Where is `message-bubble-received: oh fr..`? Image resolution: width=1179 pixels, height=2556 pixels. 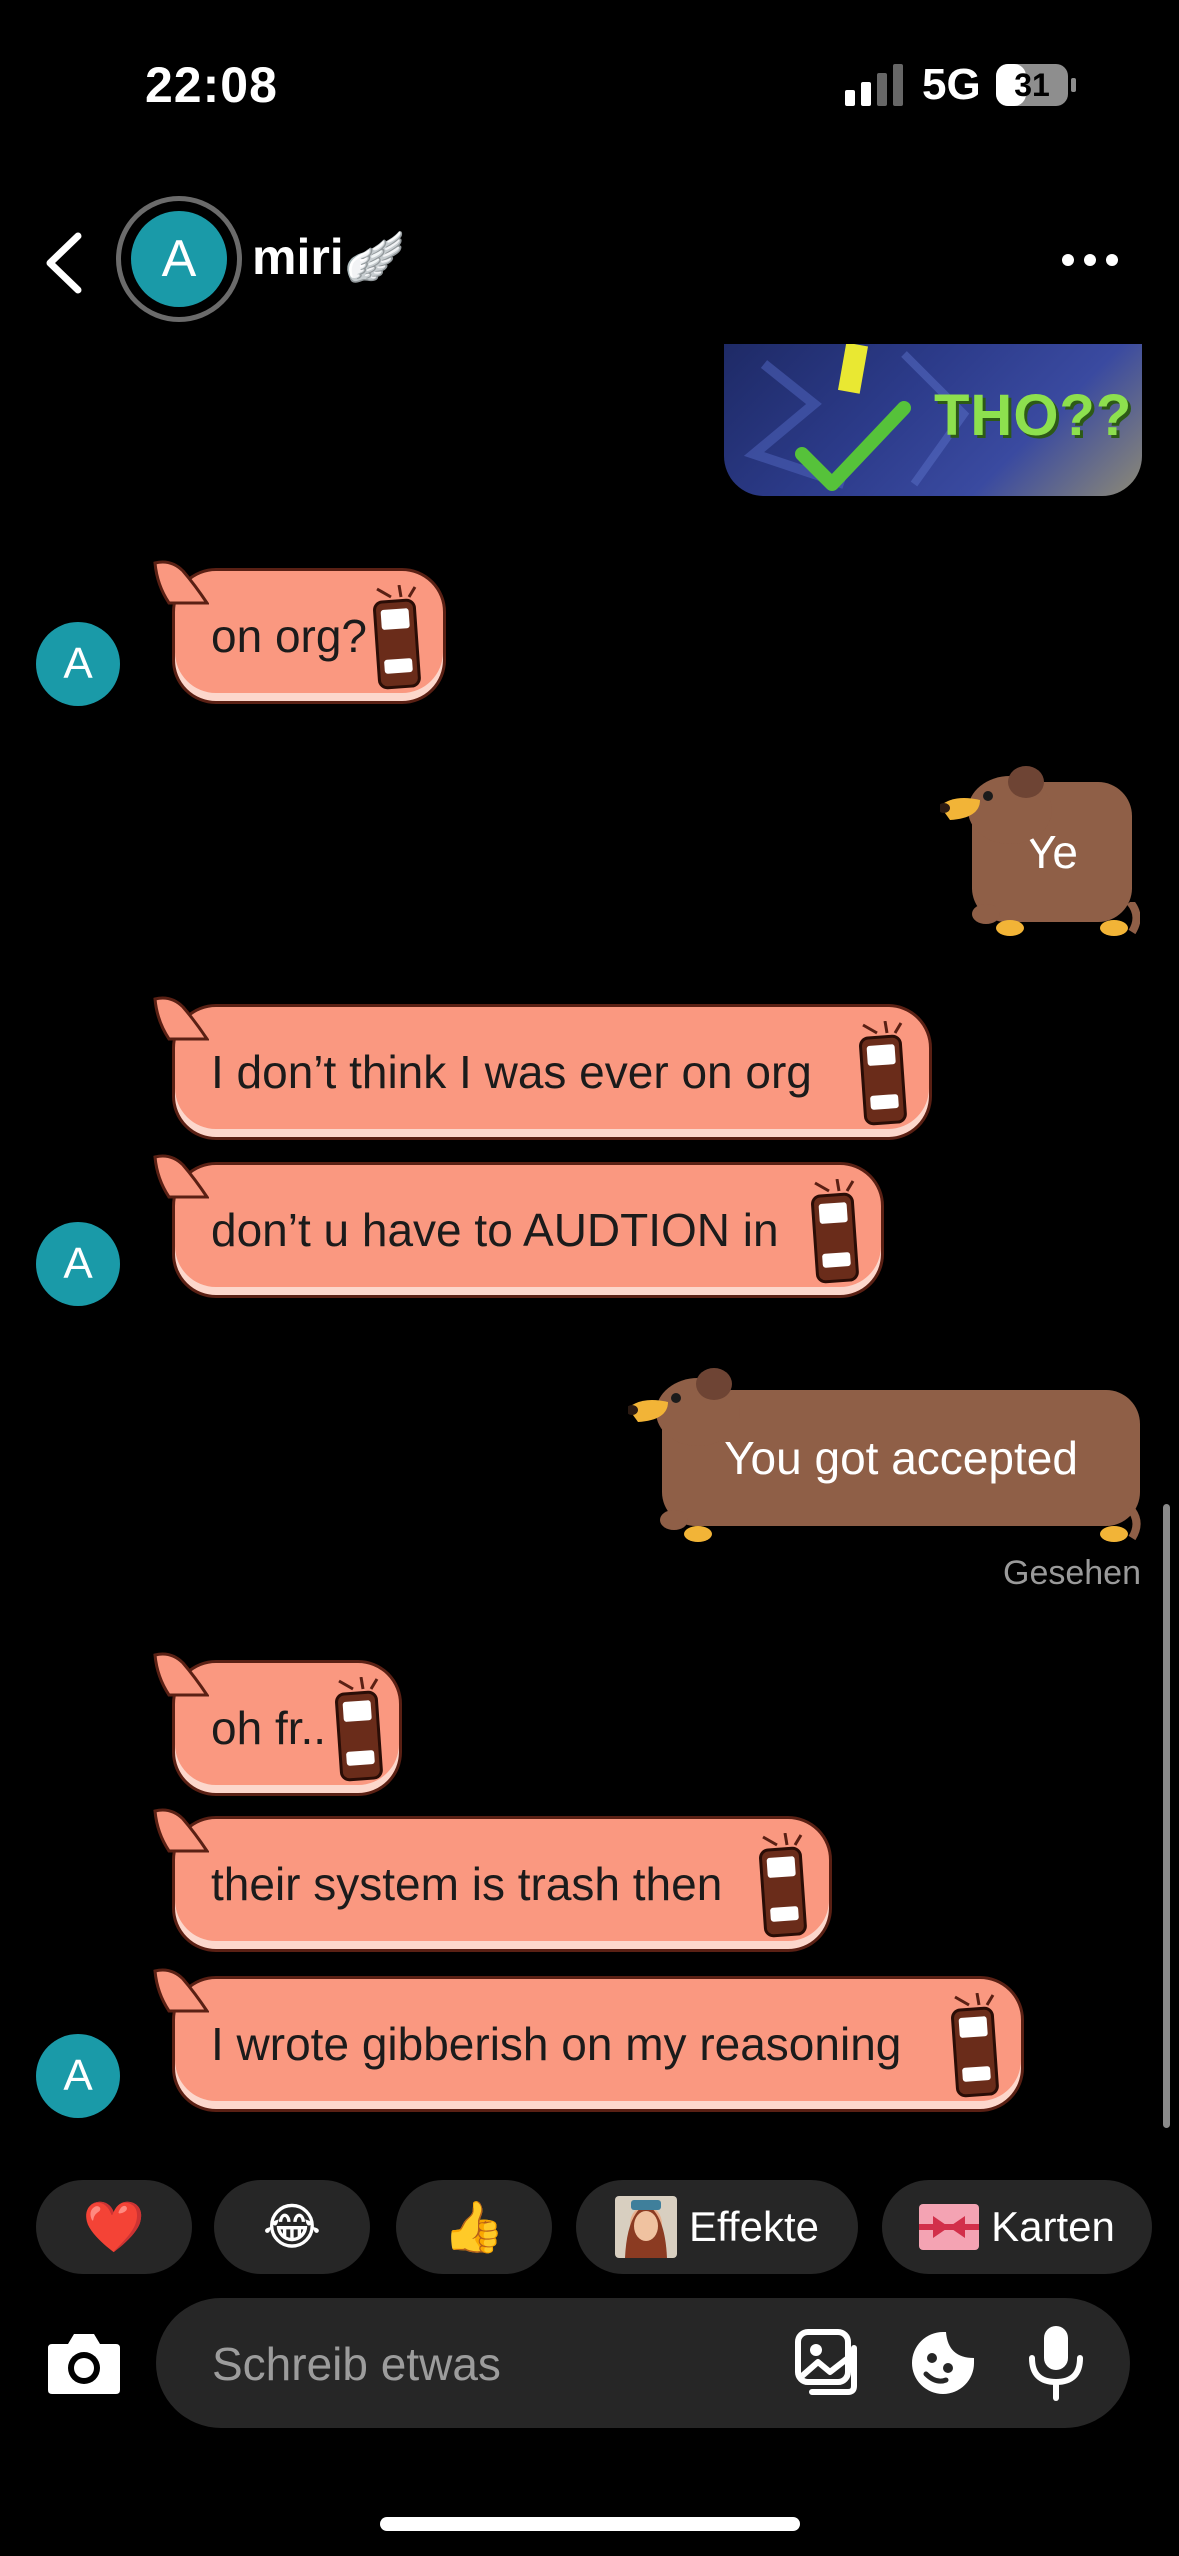
message-bubble-received: oh fr.. is located at coordinates (277, 1724).